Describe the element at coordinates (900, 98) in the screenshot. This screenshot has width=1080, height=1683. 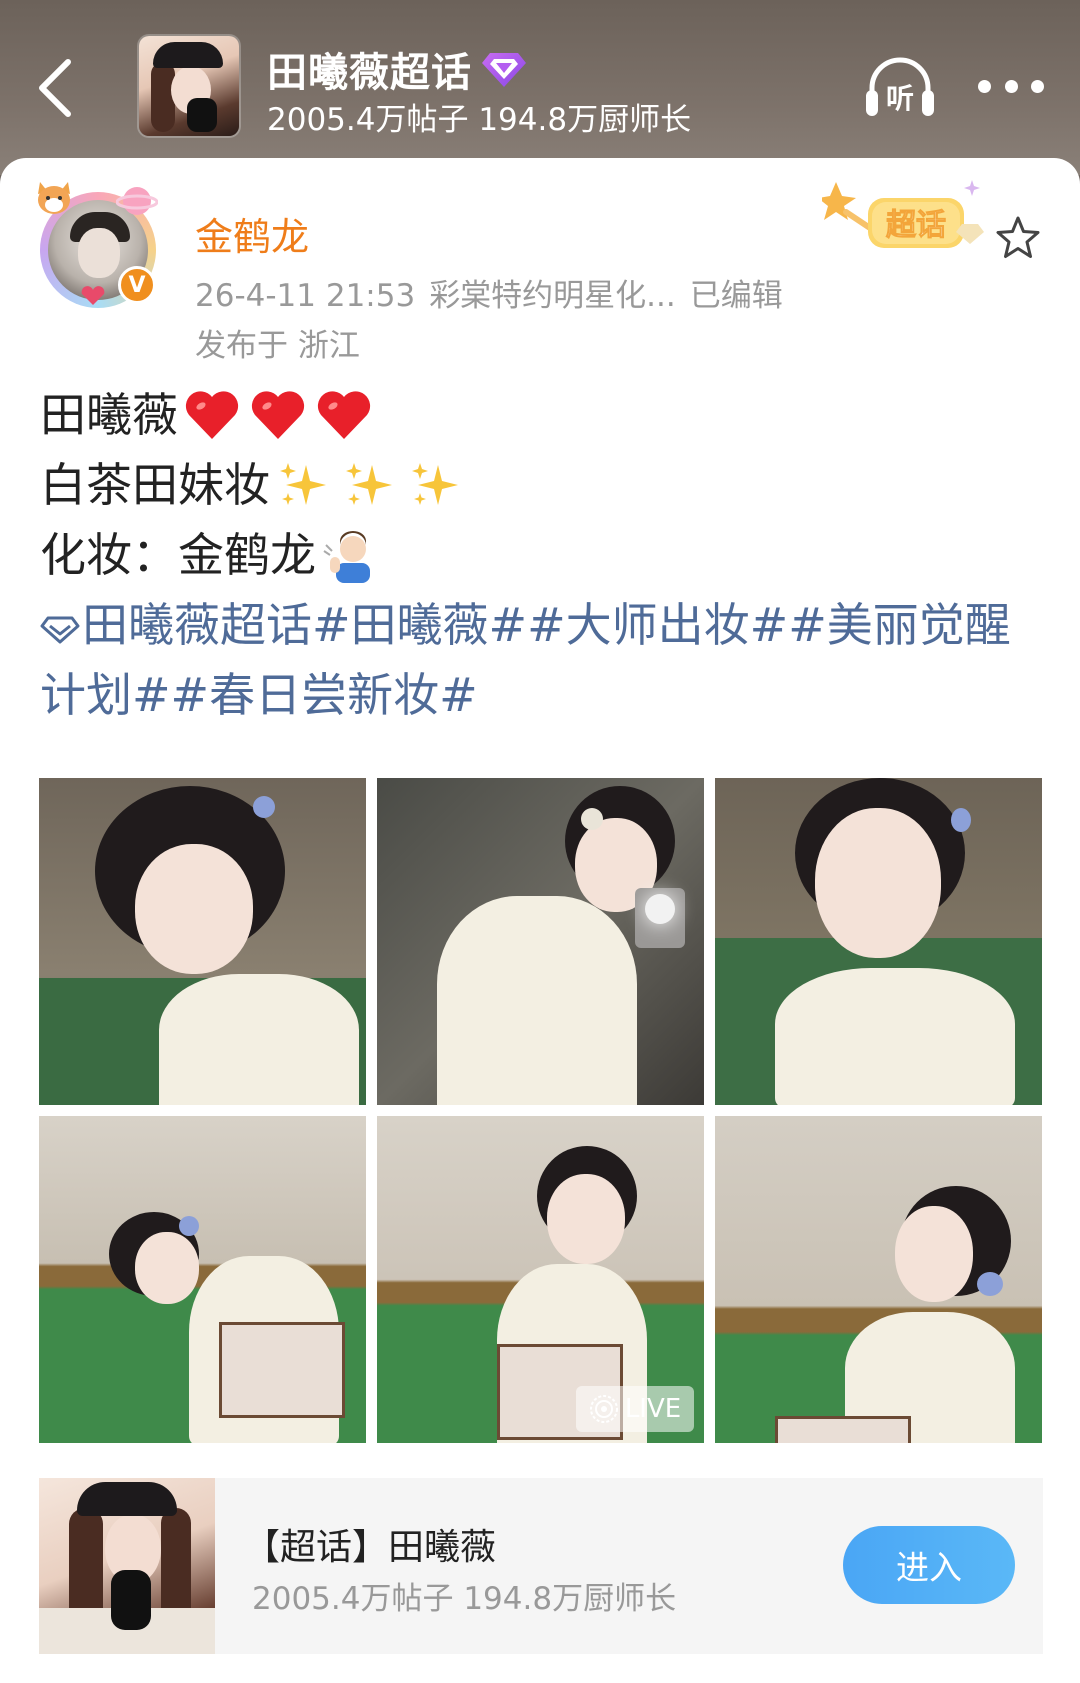
I see `listen-label: 听` at that location.